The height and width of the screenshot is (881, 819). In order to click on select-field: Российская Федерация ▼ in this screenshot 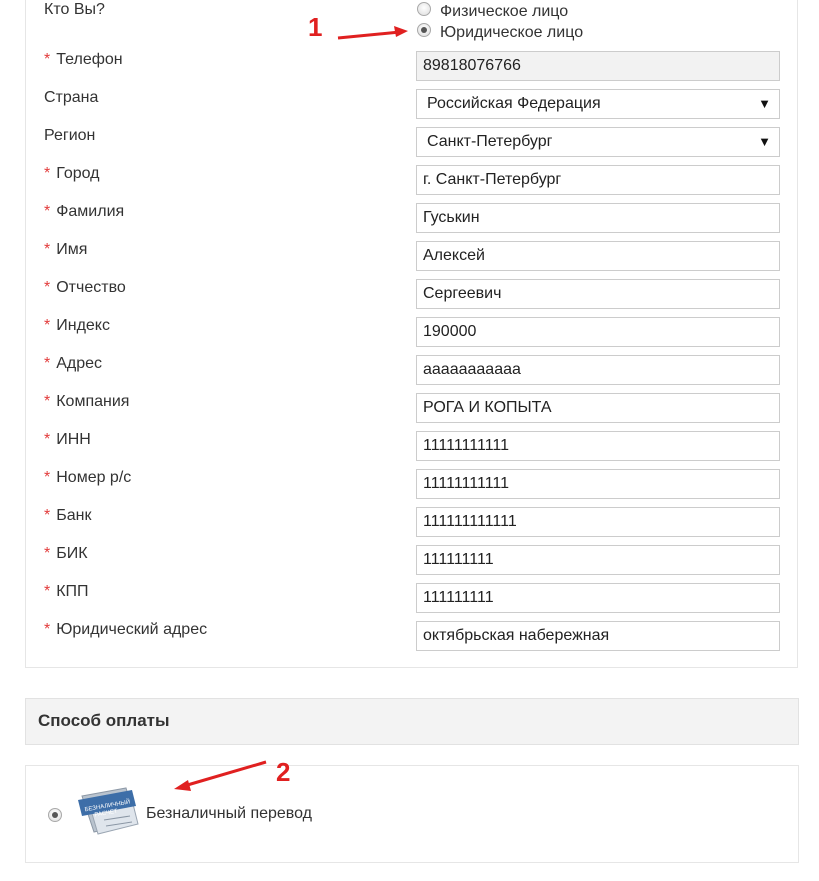, I will do `click(598, 104)`.